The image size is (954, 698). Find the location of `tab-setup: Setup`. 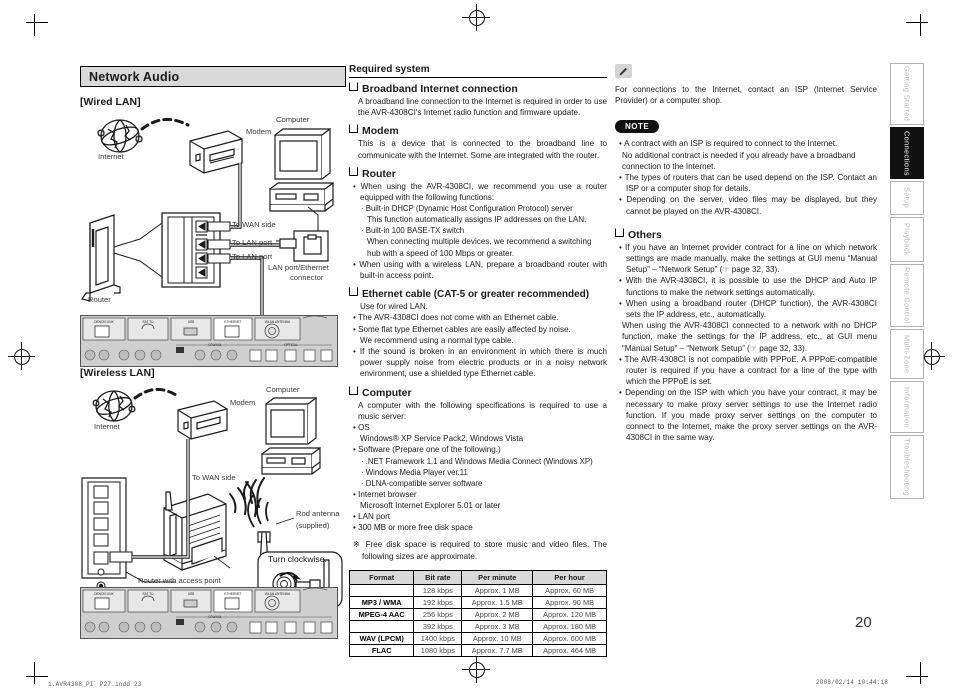

tab-setup: Setup is located at coordinates (907, 198).